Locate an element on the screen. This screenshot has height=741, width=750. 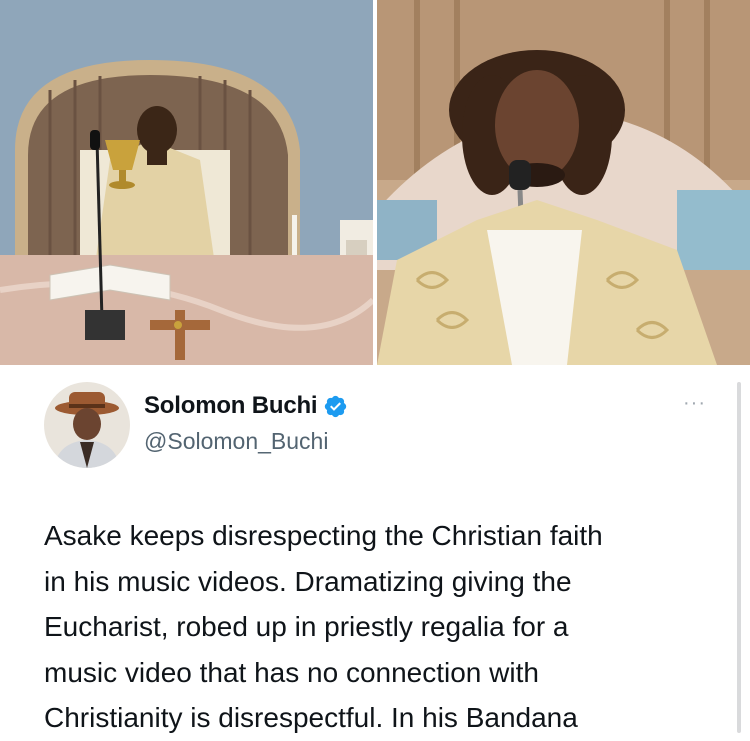
tweet-text-line: music video that has no connection with is located at coordinates (291, 672).